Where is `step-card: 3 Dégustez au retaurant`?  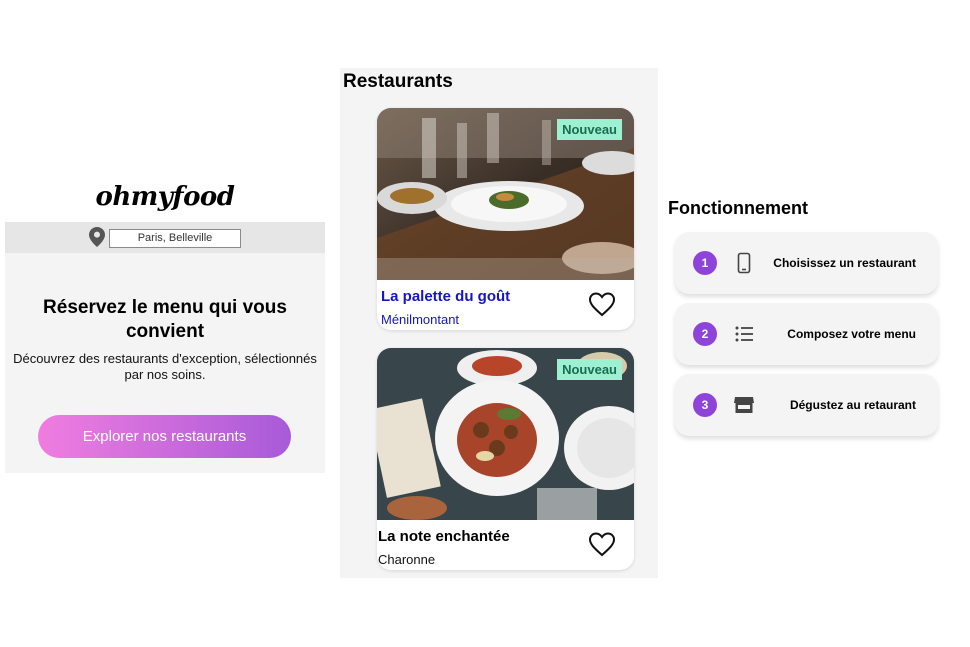
step-card: 3 Dégustez au retaurant is located at coordinates (806, 405).